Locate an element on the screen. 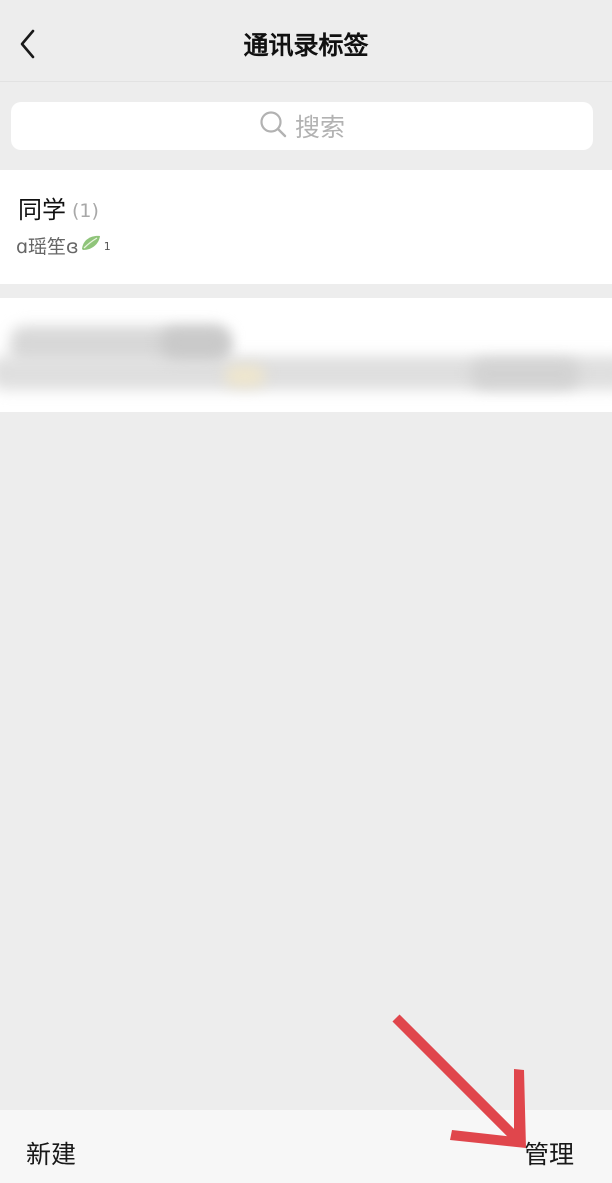 The height and width of the screenshot is (1183, 612). blurred-list-item is located at coordinates (306, 355).